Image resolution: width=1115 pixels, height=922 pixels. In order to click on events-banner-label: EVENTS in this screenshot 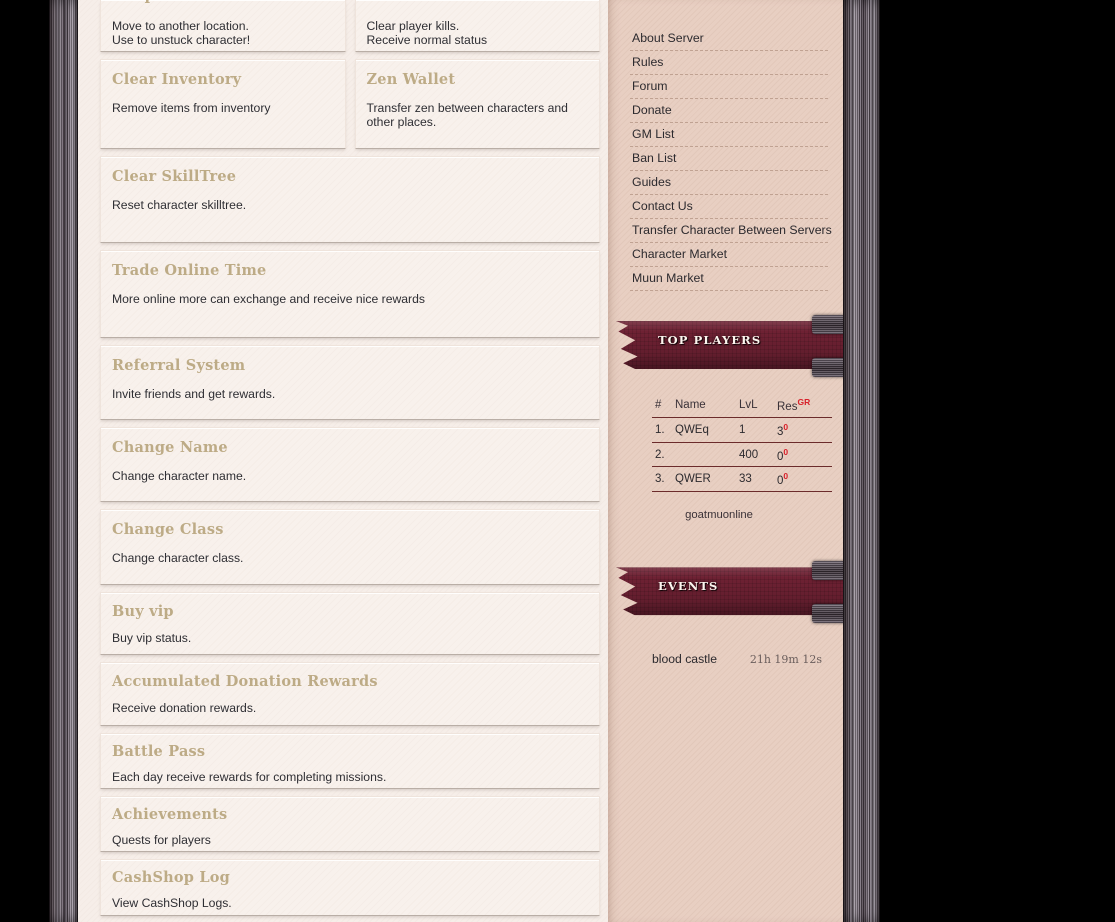, I will do `click(688, 586)`.